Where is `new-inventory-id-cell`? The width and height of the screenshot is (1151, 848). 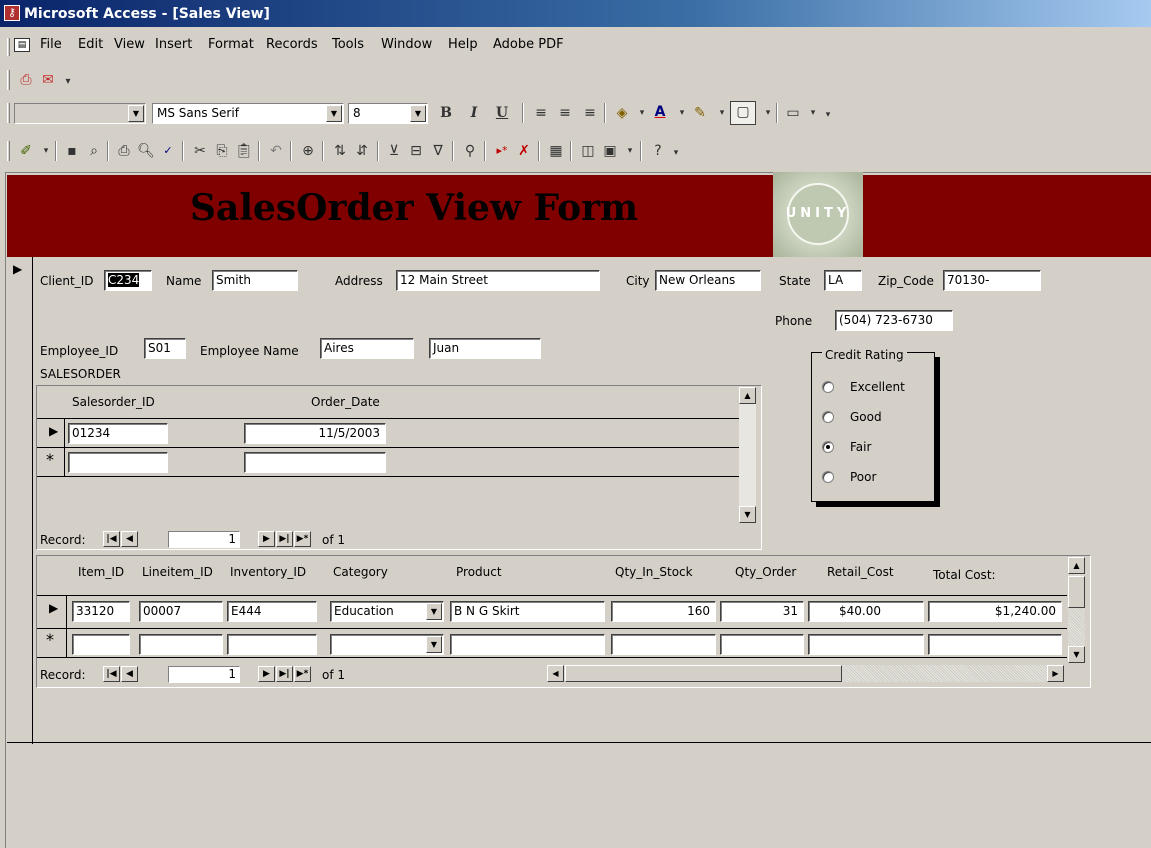
new-inventory-id-cell is located at coordinates (272, 644).